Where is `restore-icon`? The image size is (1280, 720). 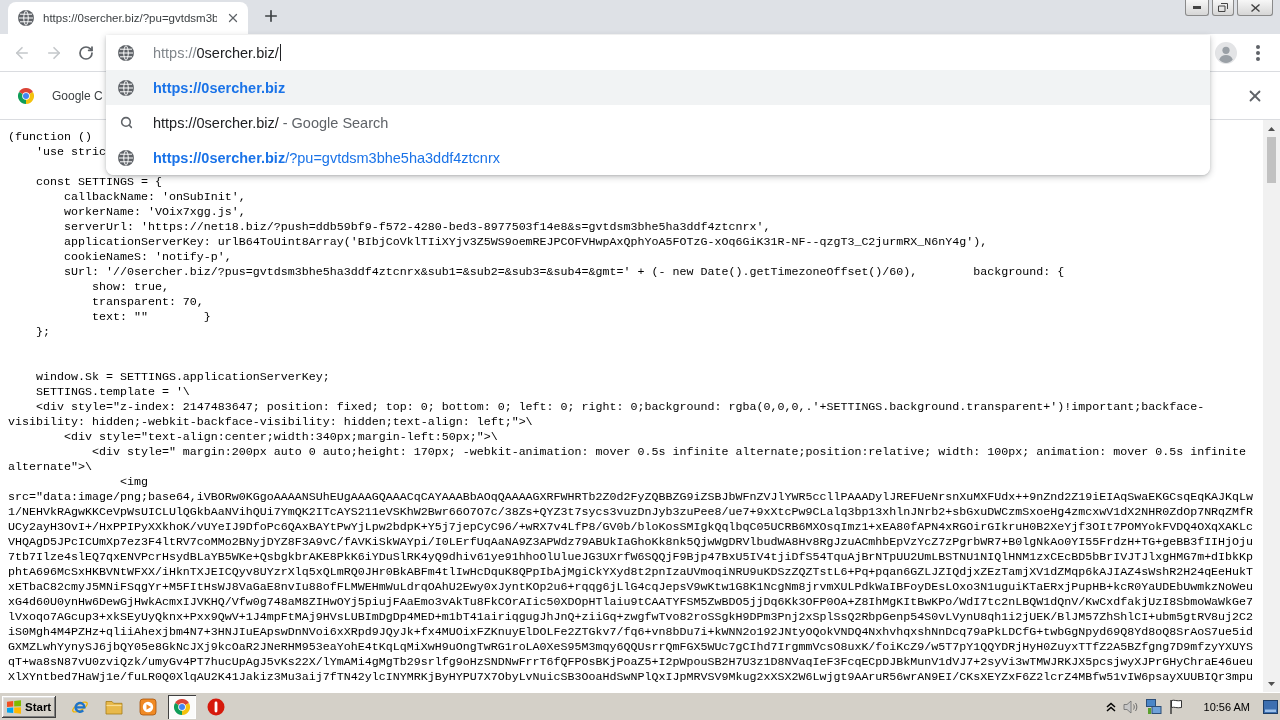
restore-icon is located at coordinates (1223, 7).